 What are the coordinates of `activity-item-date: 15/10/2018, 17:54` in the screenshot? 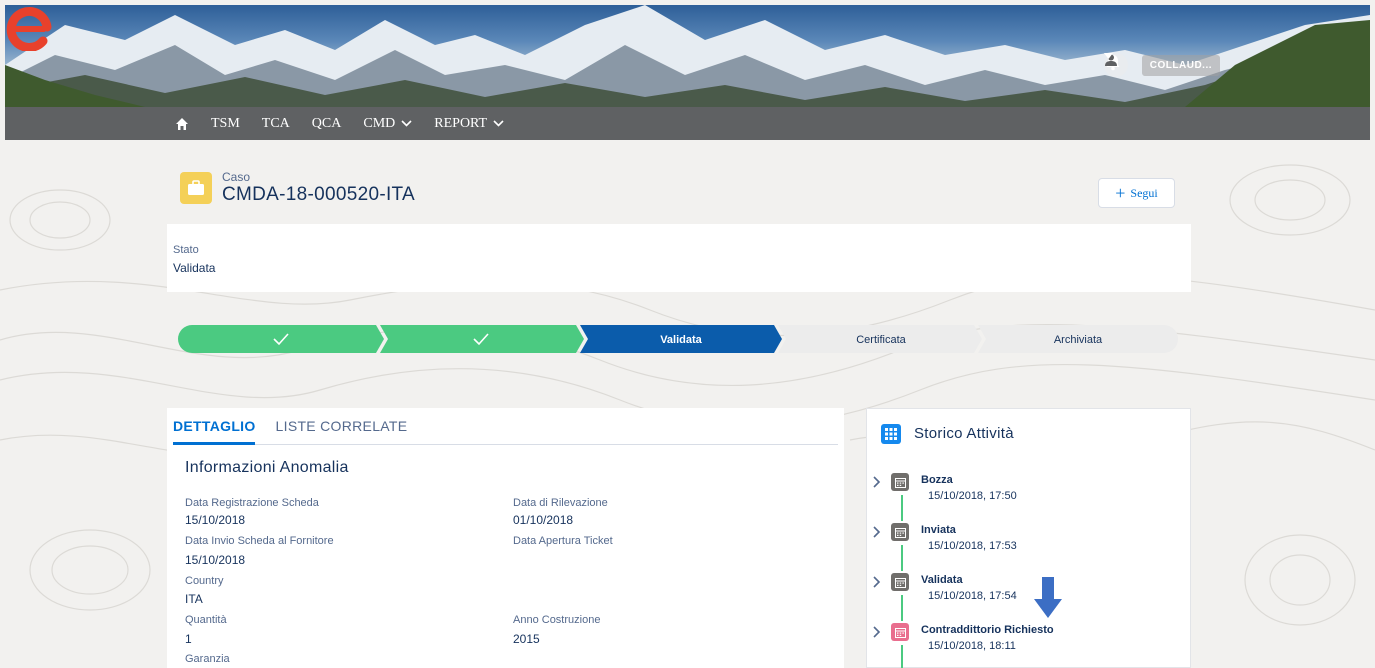 It's located at (972, 596).